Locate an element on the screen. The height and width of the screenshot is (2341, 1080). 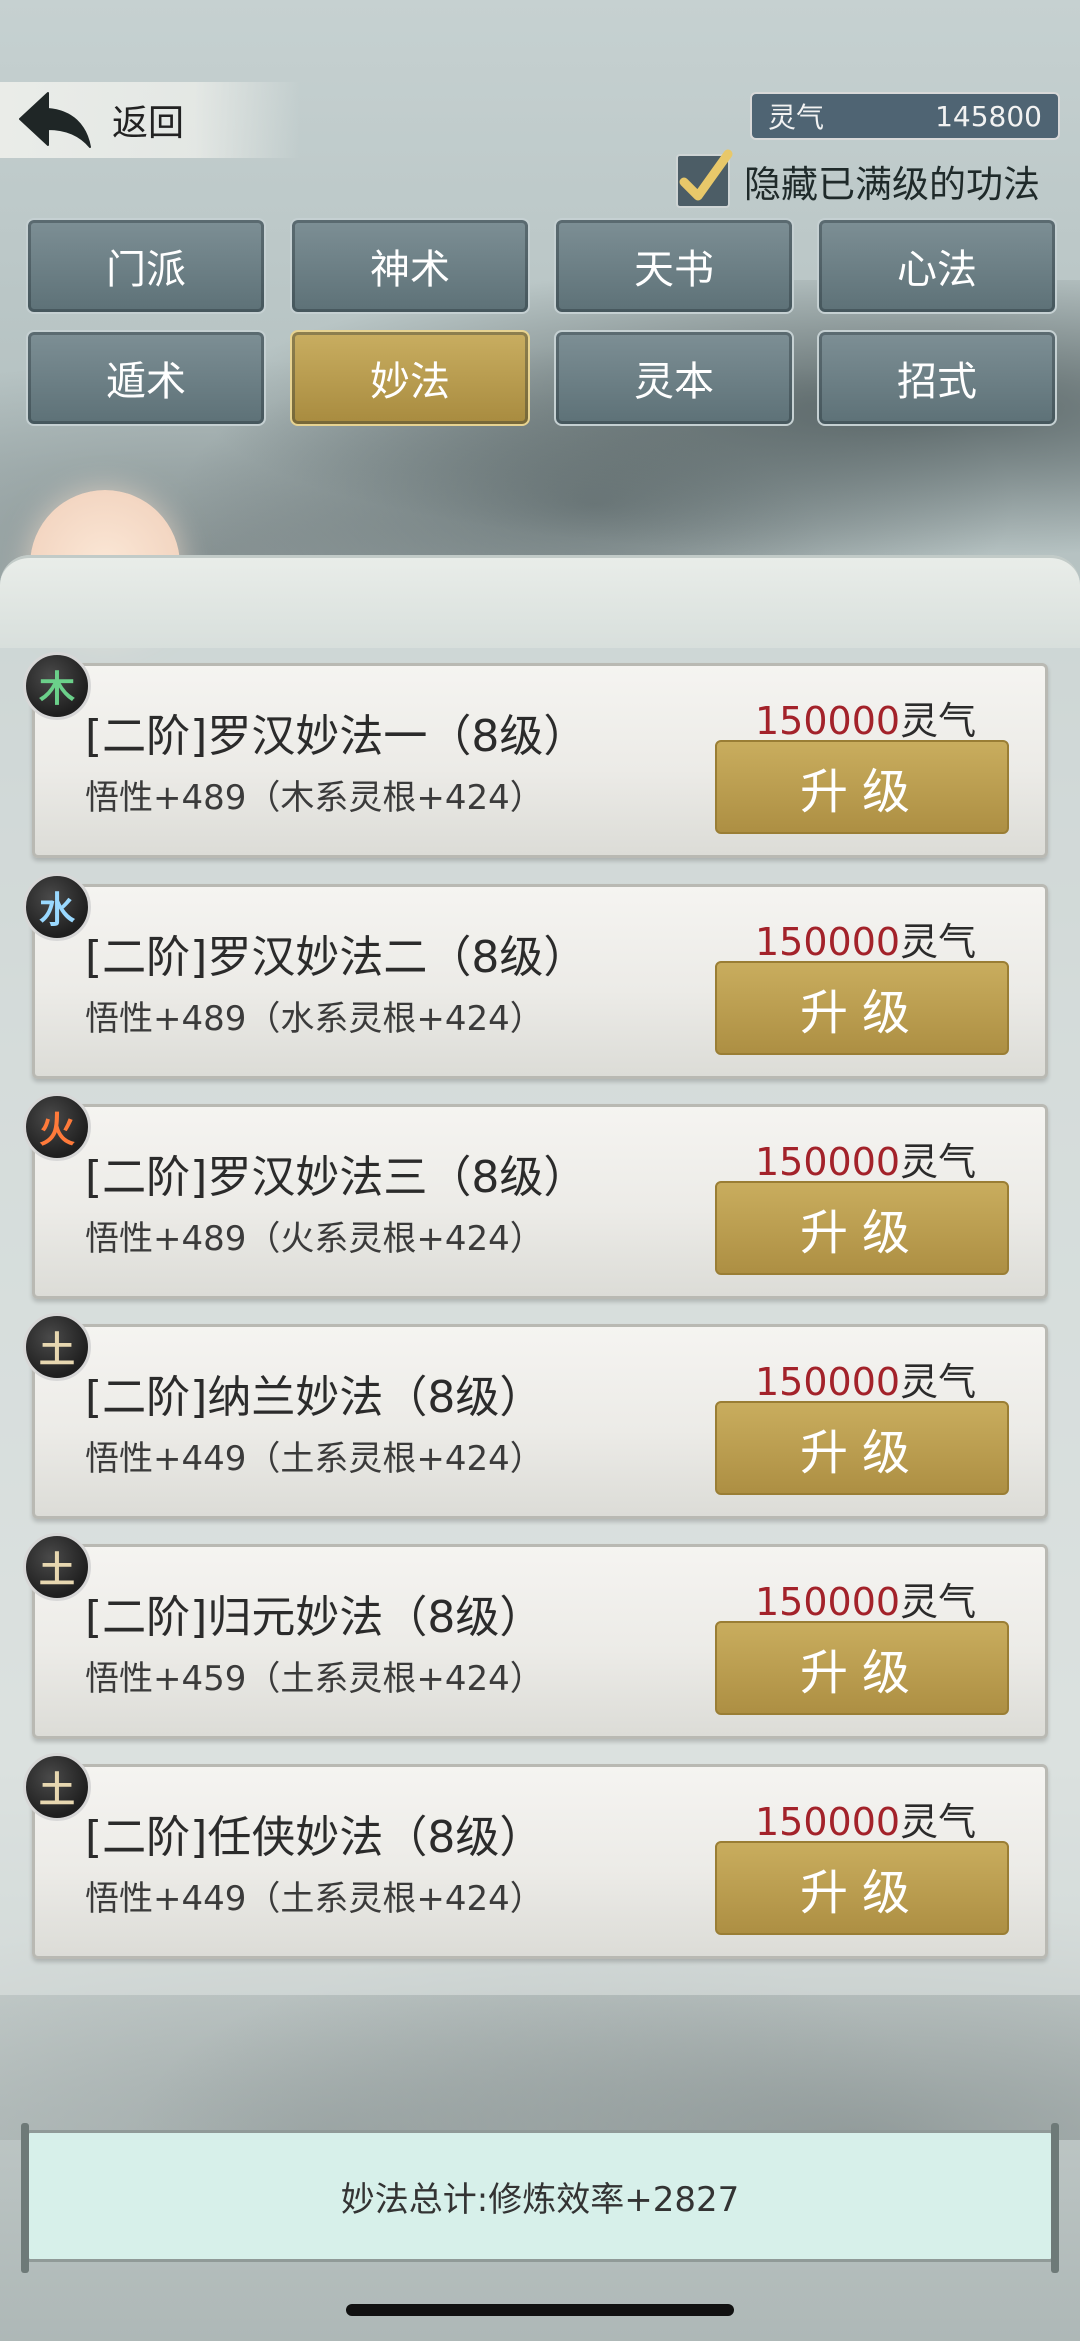
summary-banner: 妙法总计:修炼效率+2827 is located at coordinates (540, 2198).